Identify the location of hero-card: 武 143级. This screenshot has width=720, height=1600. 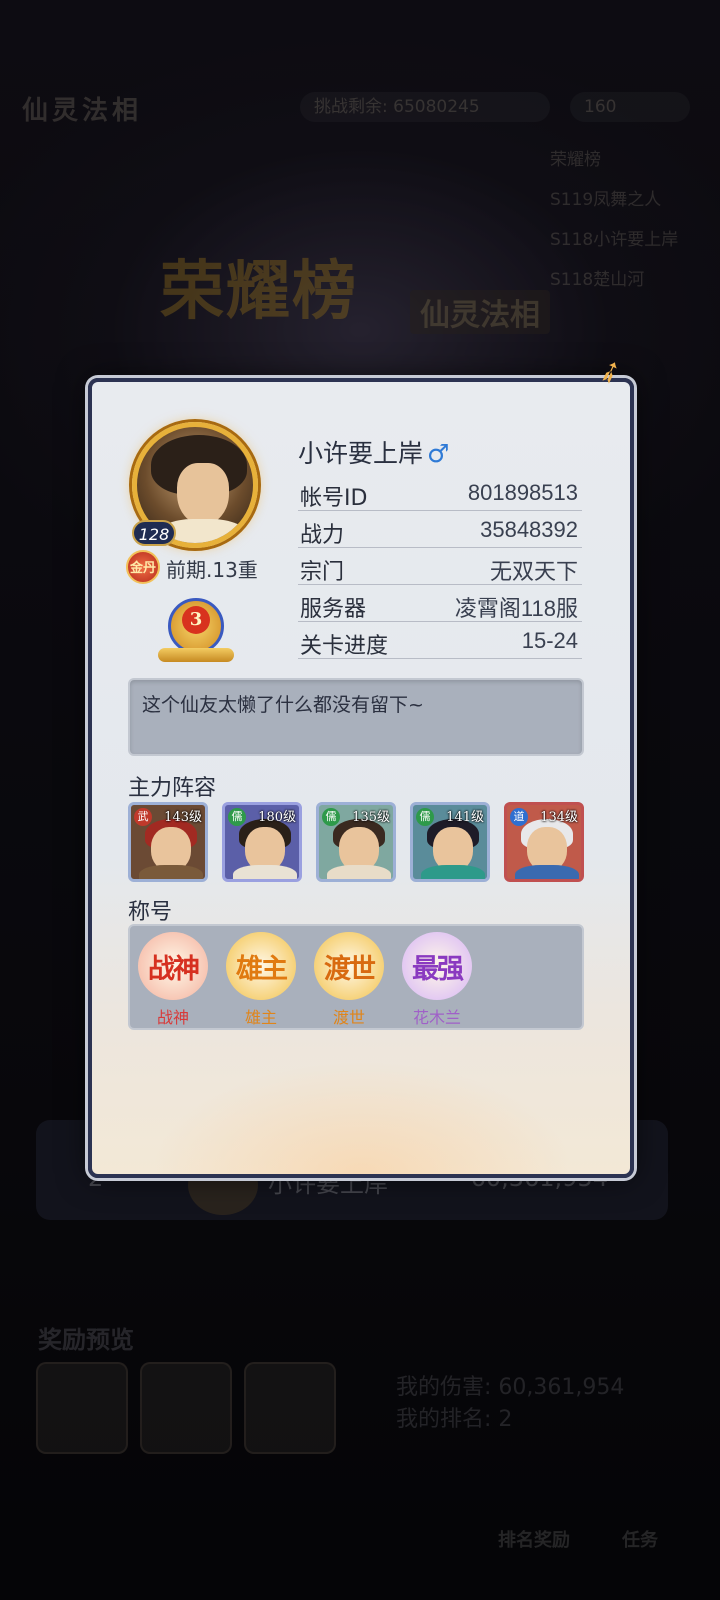
(168, 842).